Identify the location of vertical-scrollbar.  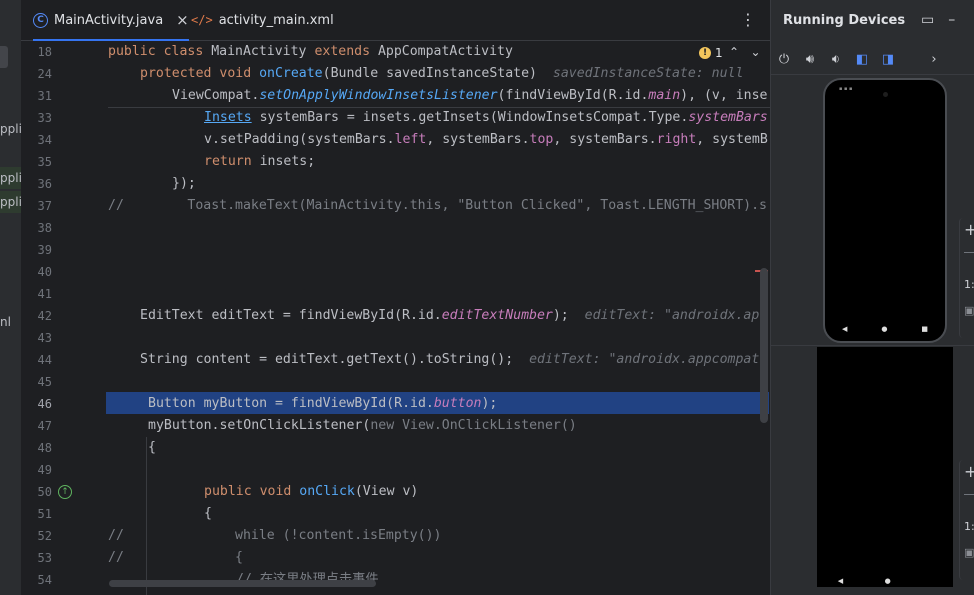
(764, 345).